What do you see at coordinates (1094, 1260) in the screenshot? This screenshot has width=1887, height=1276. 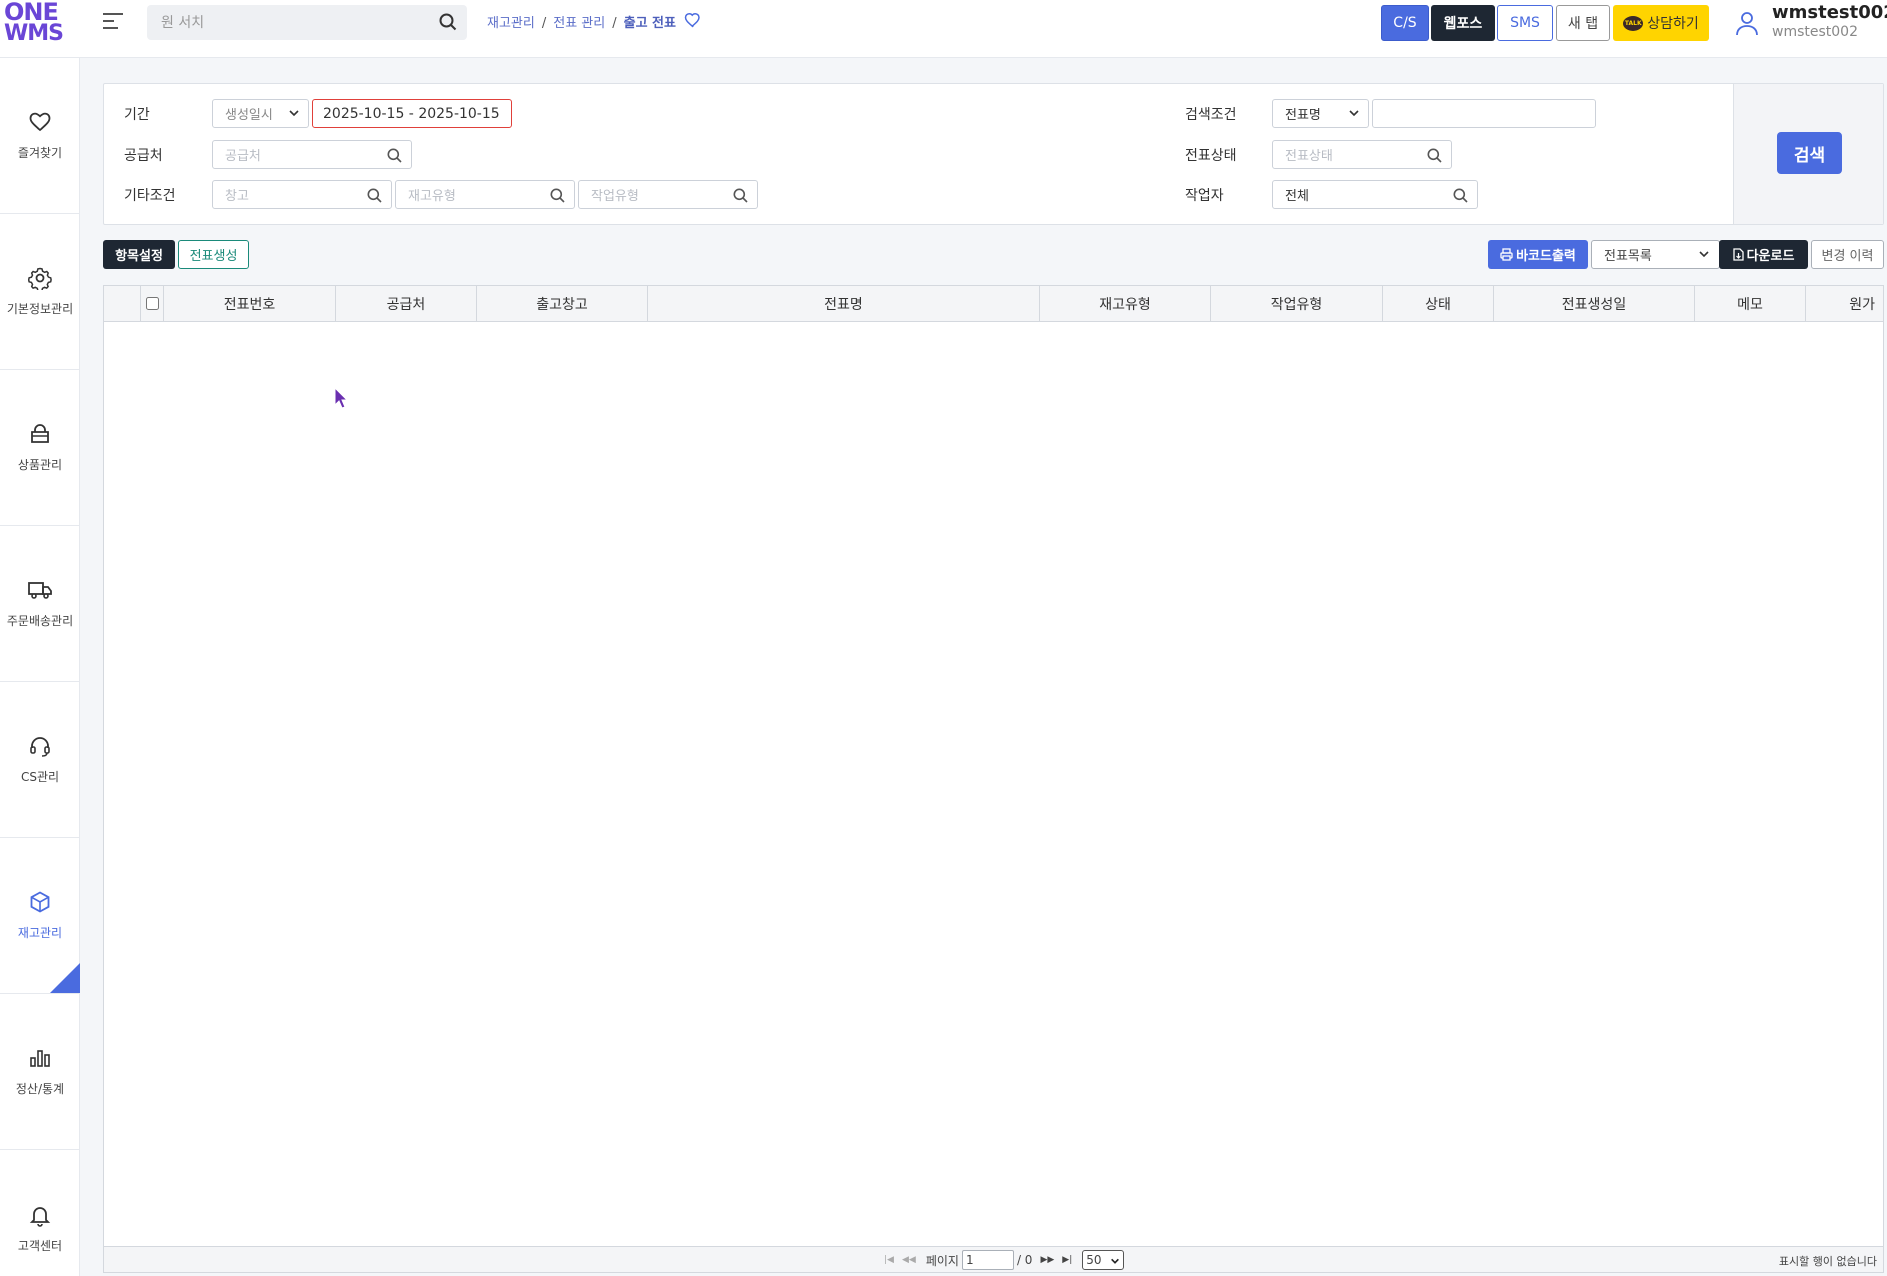 I see `page-size-value: 50` at bounding box center [1094, 1260].